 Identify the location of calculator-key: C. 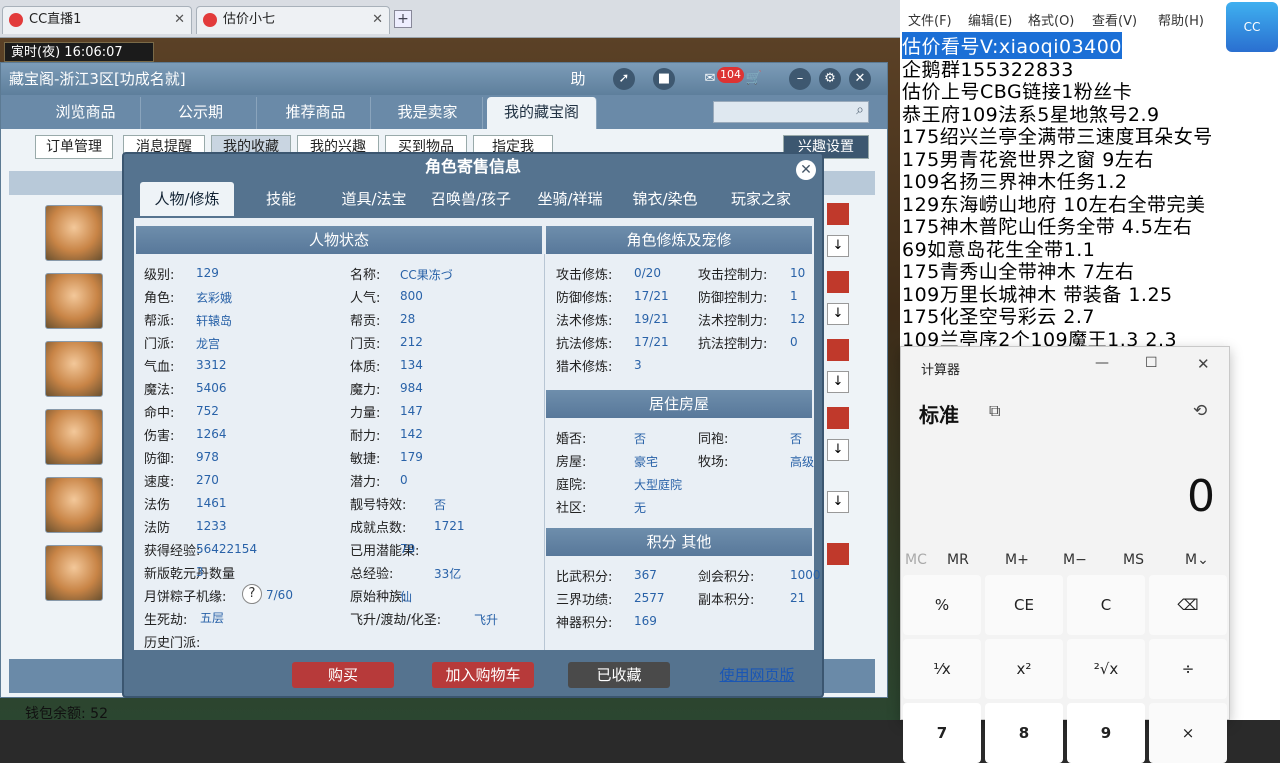
(1106, 605).